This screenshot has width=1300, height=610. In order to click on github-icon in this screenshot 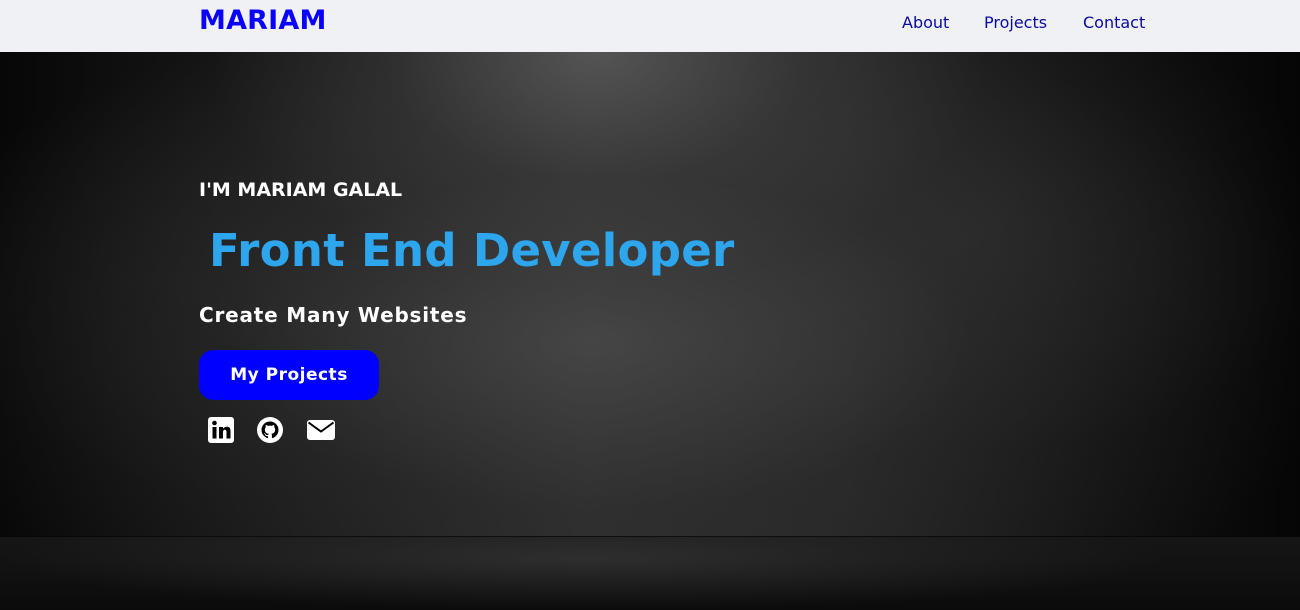, I will do `click(270, 430)`.